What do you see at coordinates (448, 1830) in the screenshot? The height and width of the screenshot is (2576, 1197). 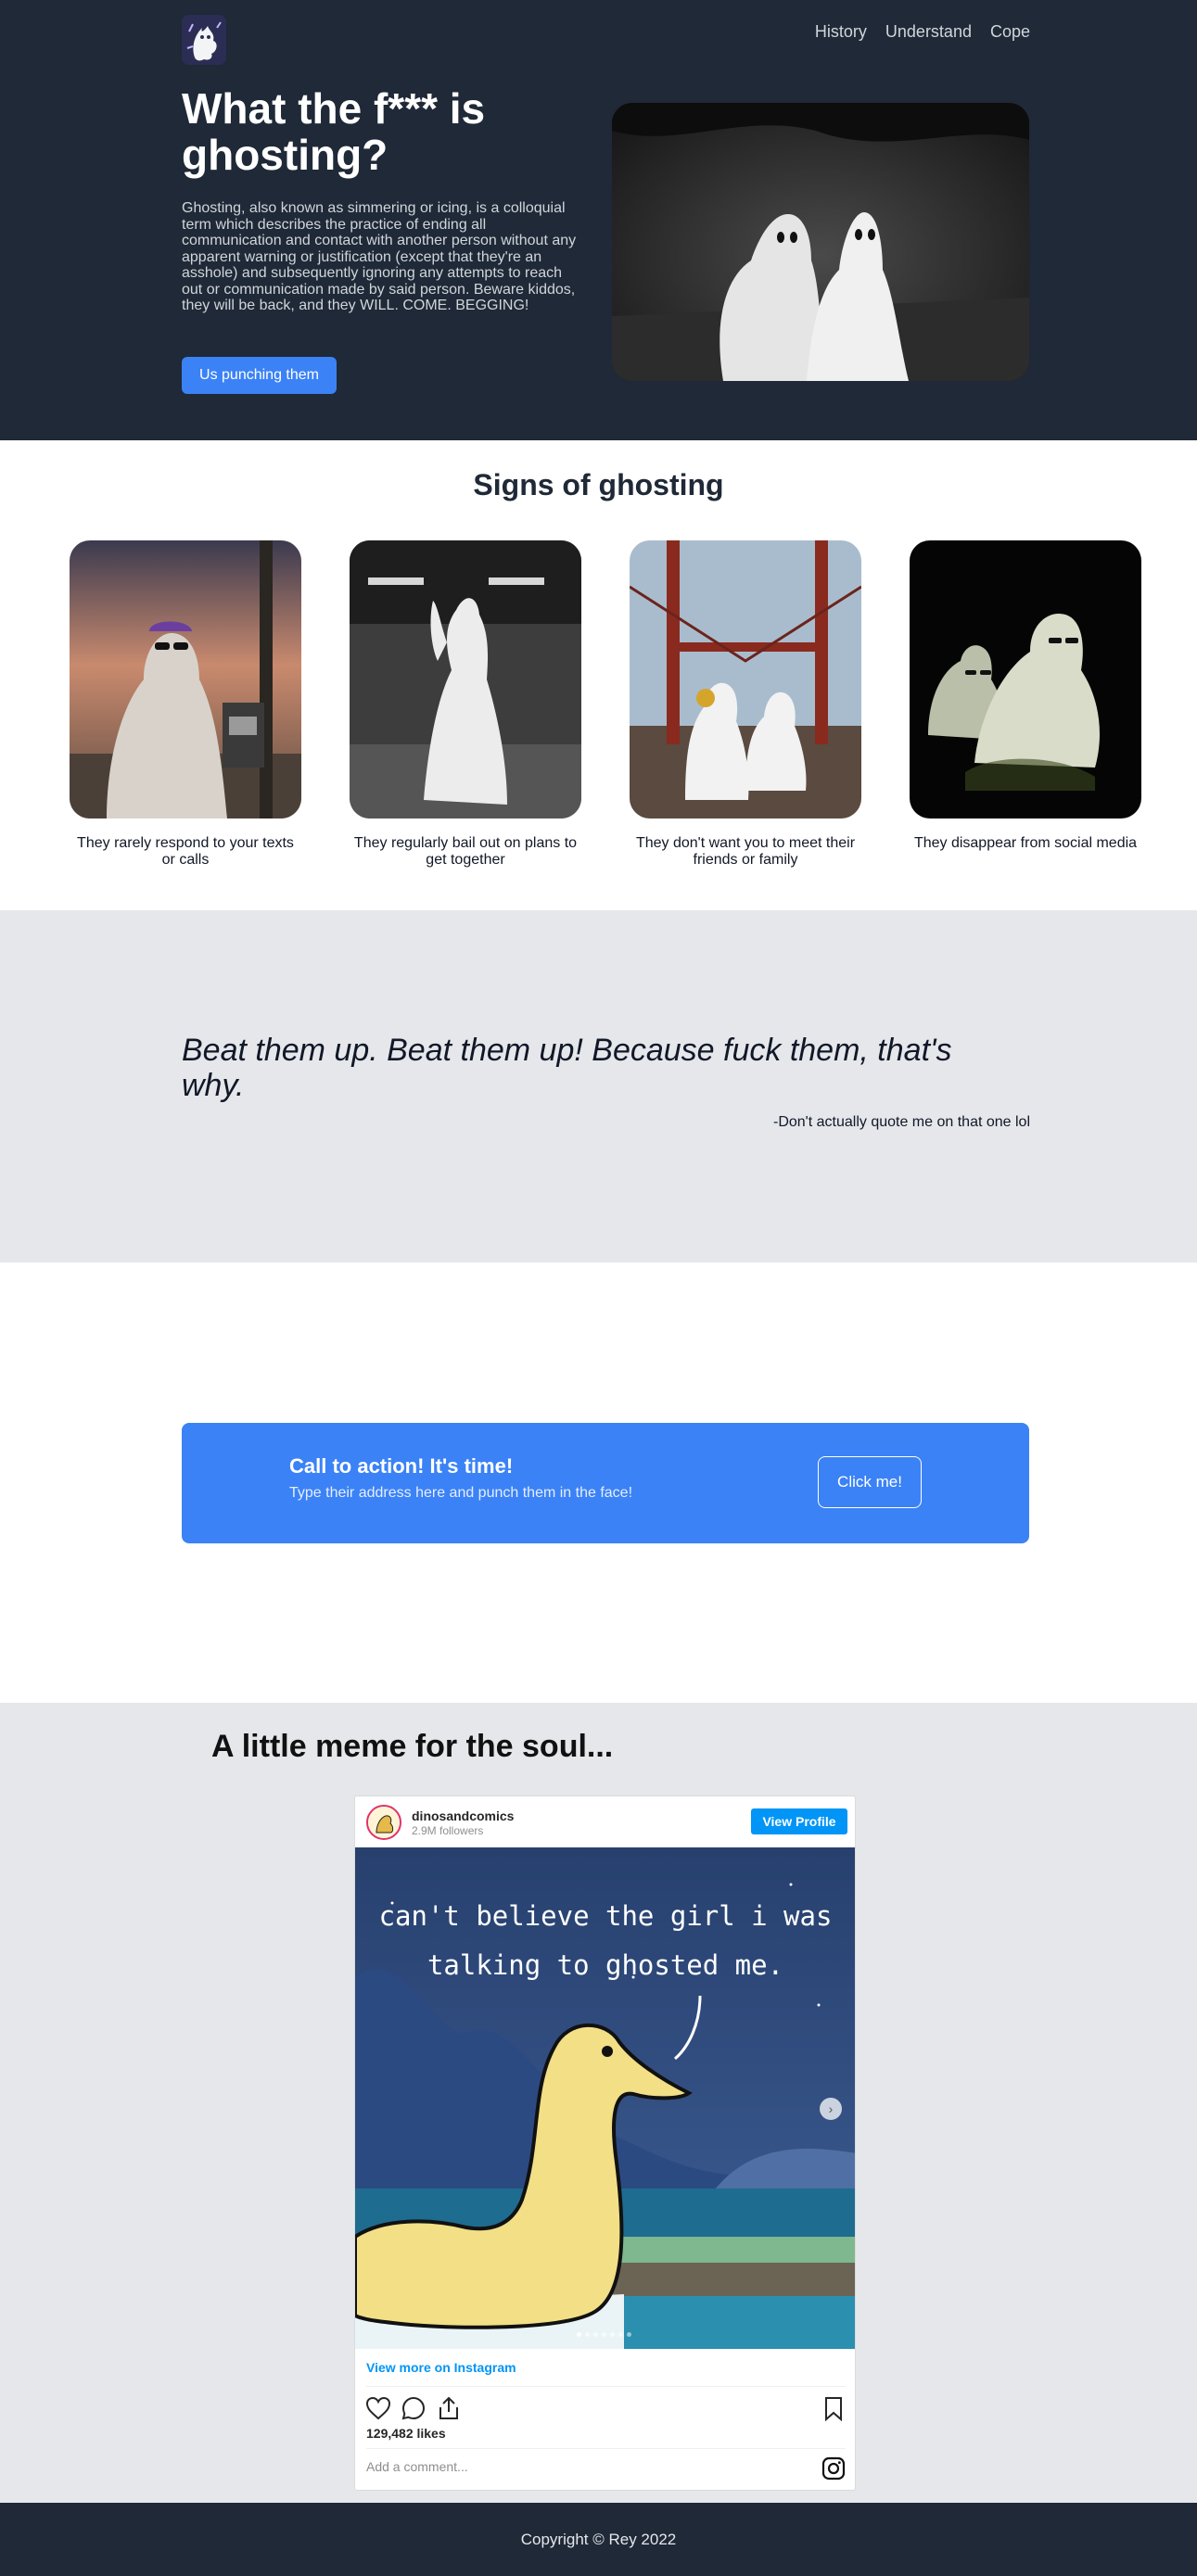 I see `instagram-followers: 2.9M followers` at bounding box center [448, 1830].